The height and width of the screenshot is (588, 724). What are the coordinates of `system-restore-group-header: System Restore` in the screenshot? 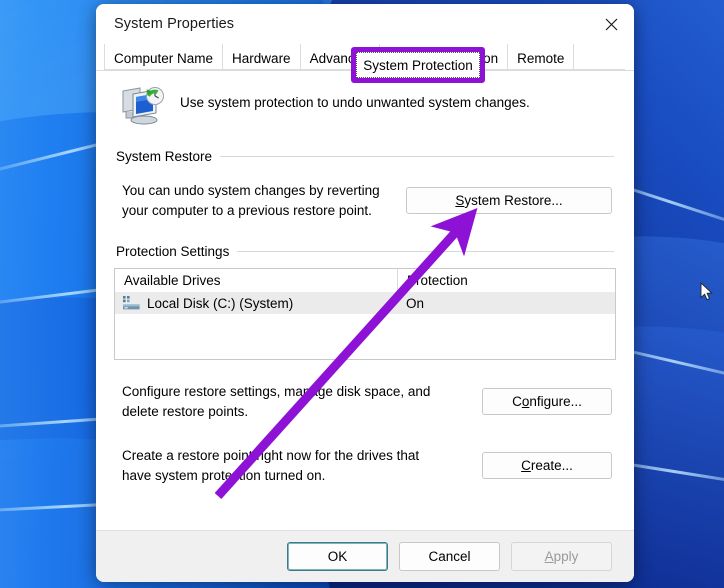 It's located at (365, 156).